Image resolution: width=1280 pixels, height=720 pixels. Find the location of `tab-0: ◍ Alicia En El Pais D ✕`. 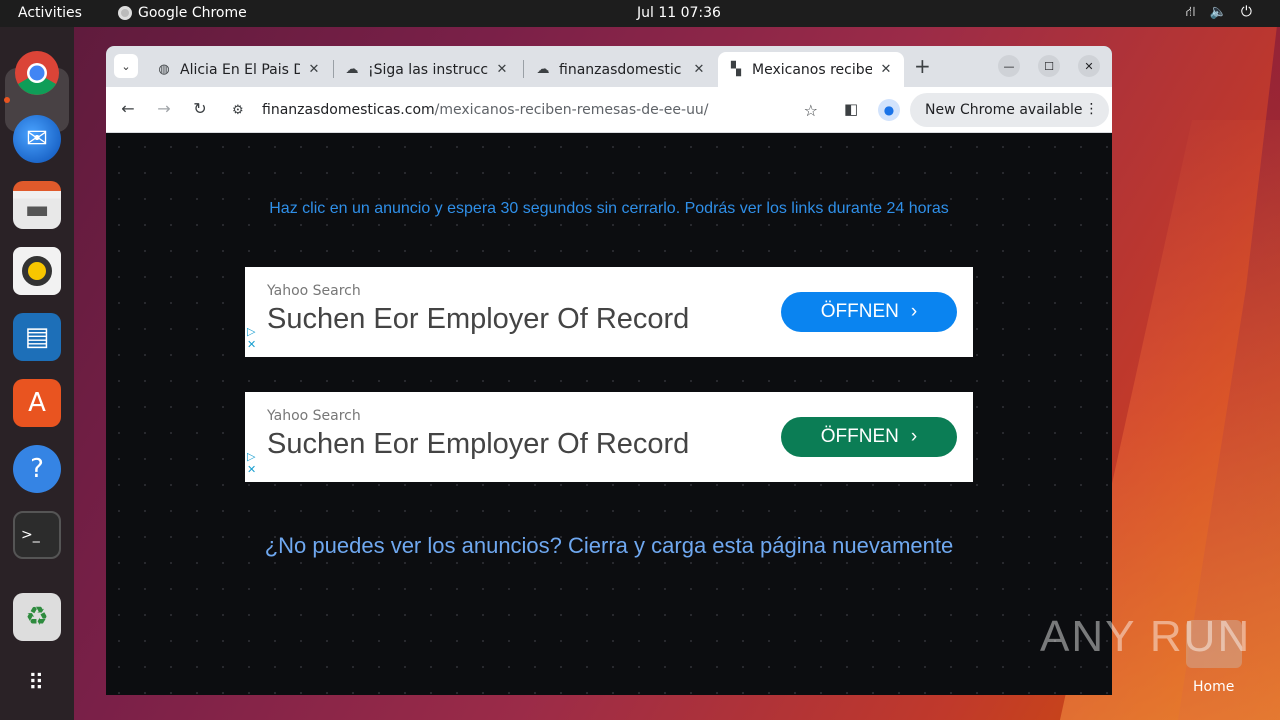

tab-0: ◍ Alicia En El Pais D ✕ is located at coordinates (239, 69).